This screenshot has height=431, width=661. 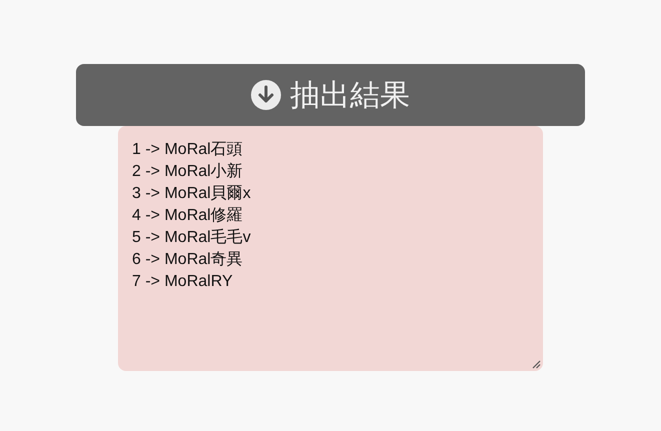 What do you see at coordinates (330, 95) in the screenshot?
I see `extract-button: 抽出結果` at bounding box center [330, 95].